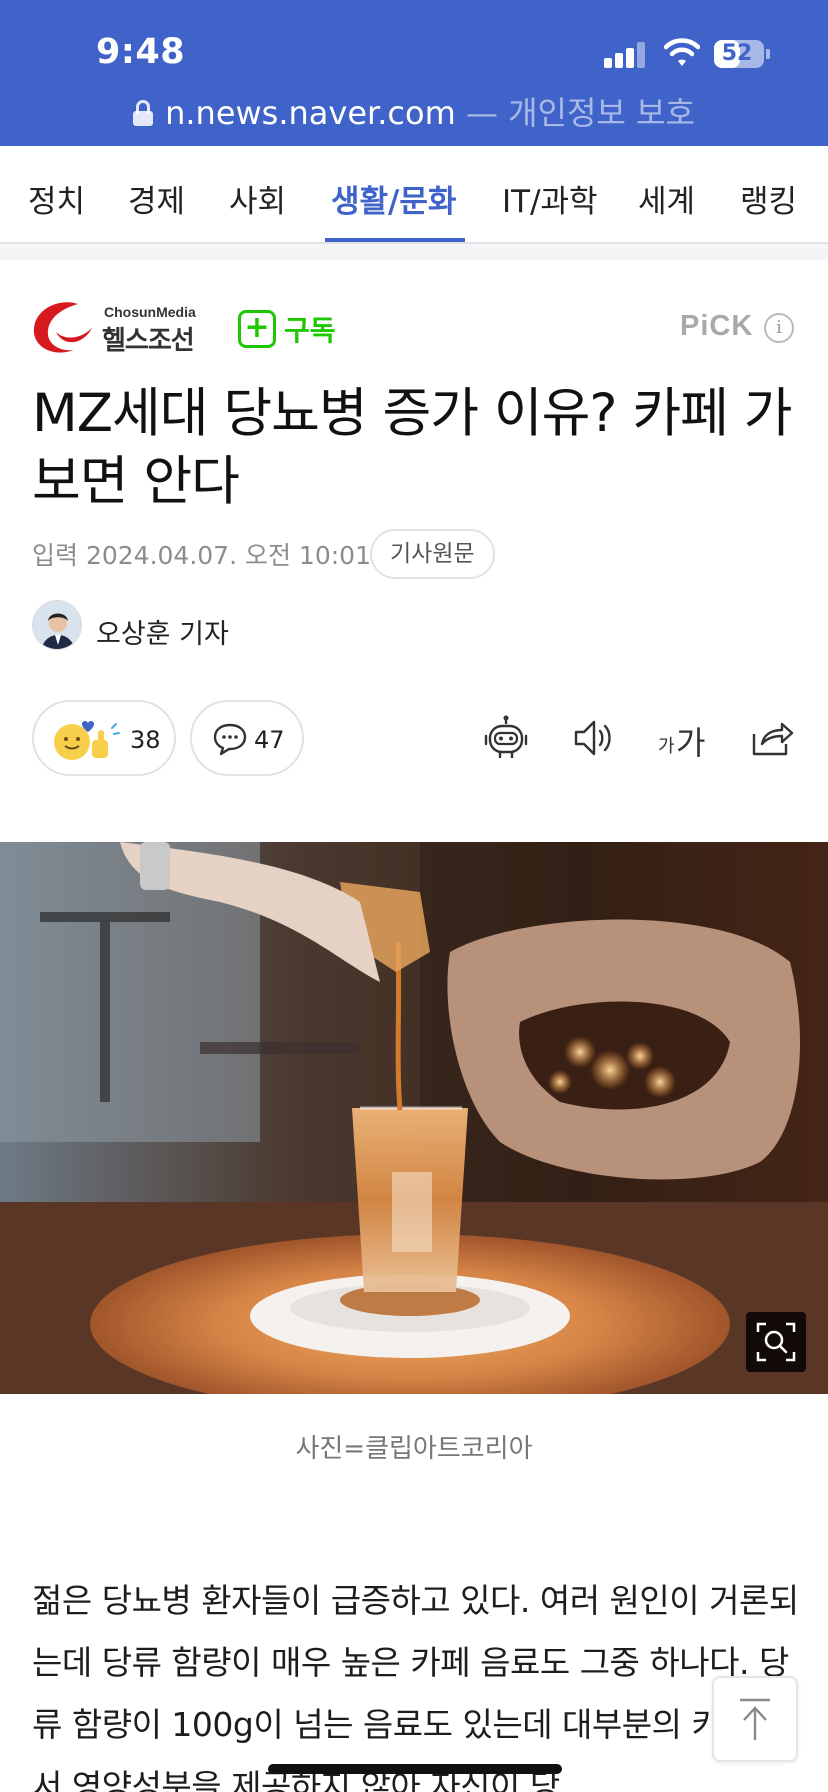  What do you see at coordinates (414, 252) in the screenshot?
I see `section-divider` at bounding box center [414, 252].